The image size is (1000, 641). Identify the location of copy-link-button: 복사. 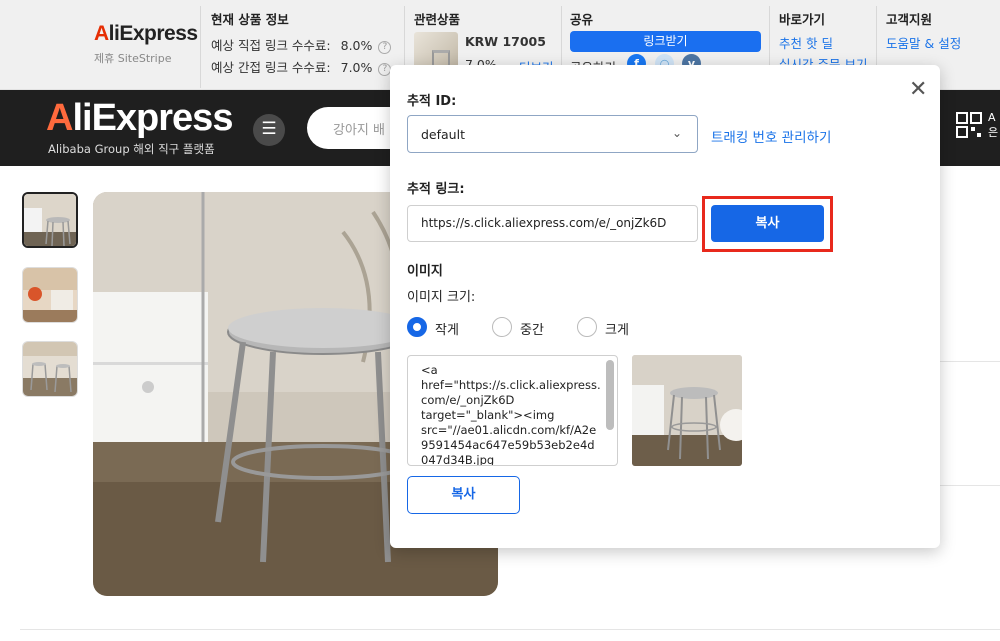
(767, 223).